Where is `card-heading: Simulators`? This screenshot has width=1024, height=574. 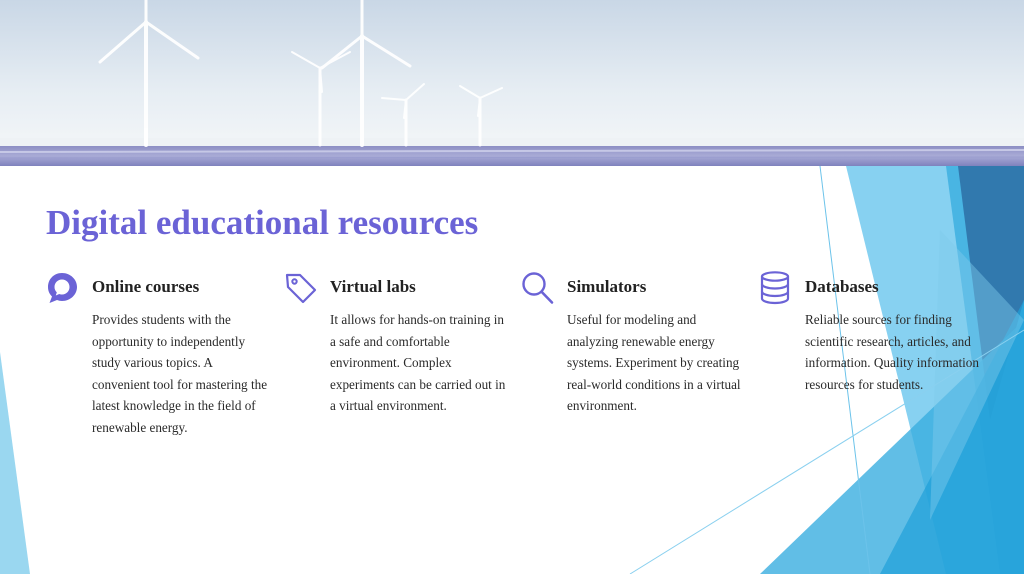 card-heading: Simulators is located at coordinates (607, 286).